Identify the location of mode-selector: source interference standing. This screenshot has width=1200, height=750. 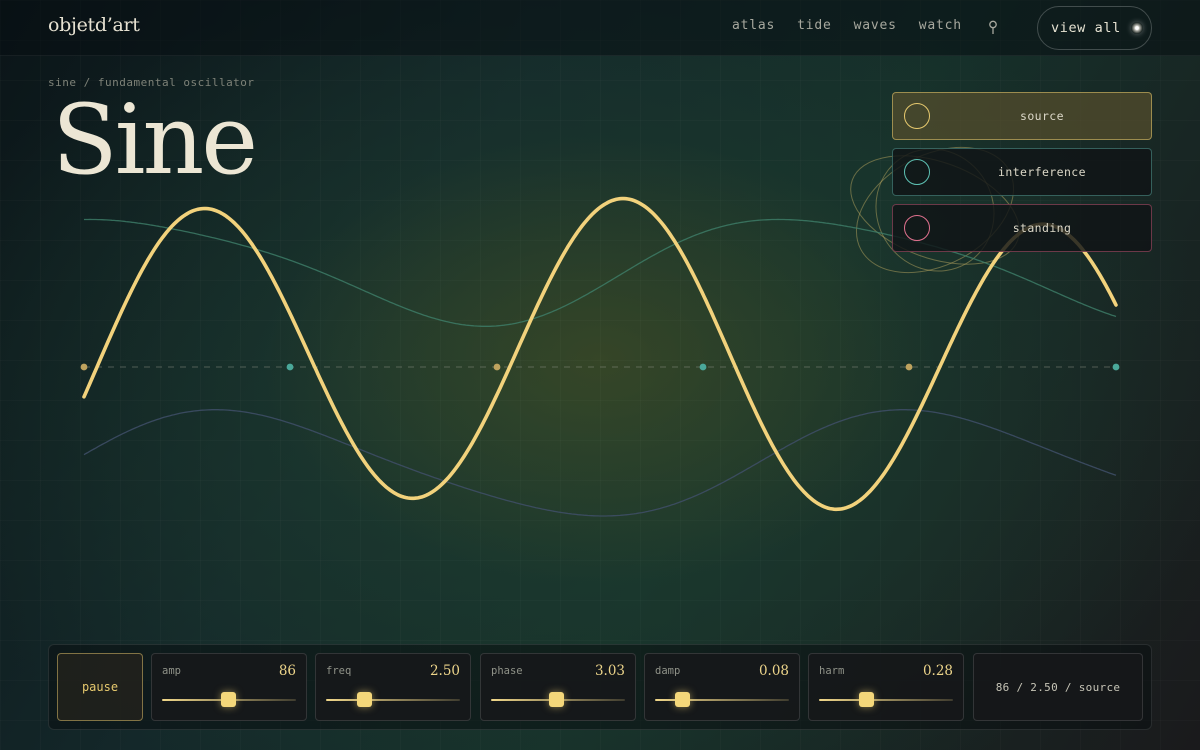
(1022, 176).